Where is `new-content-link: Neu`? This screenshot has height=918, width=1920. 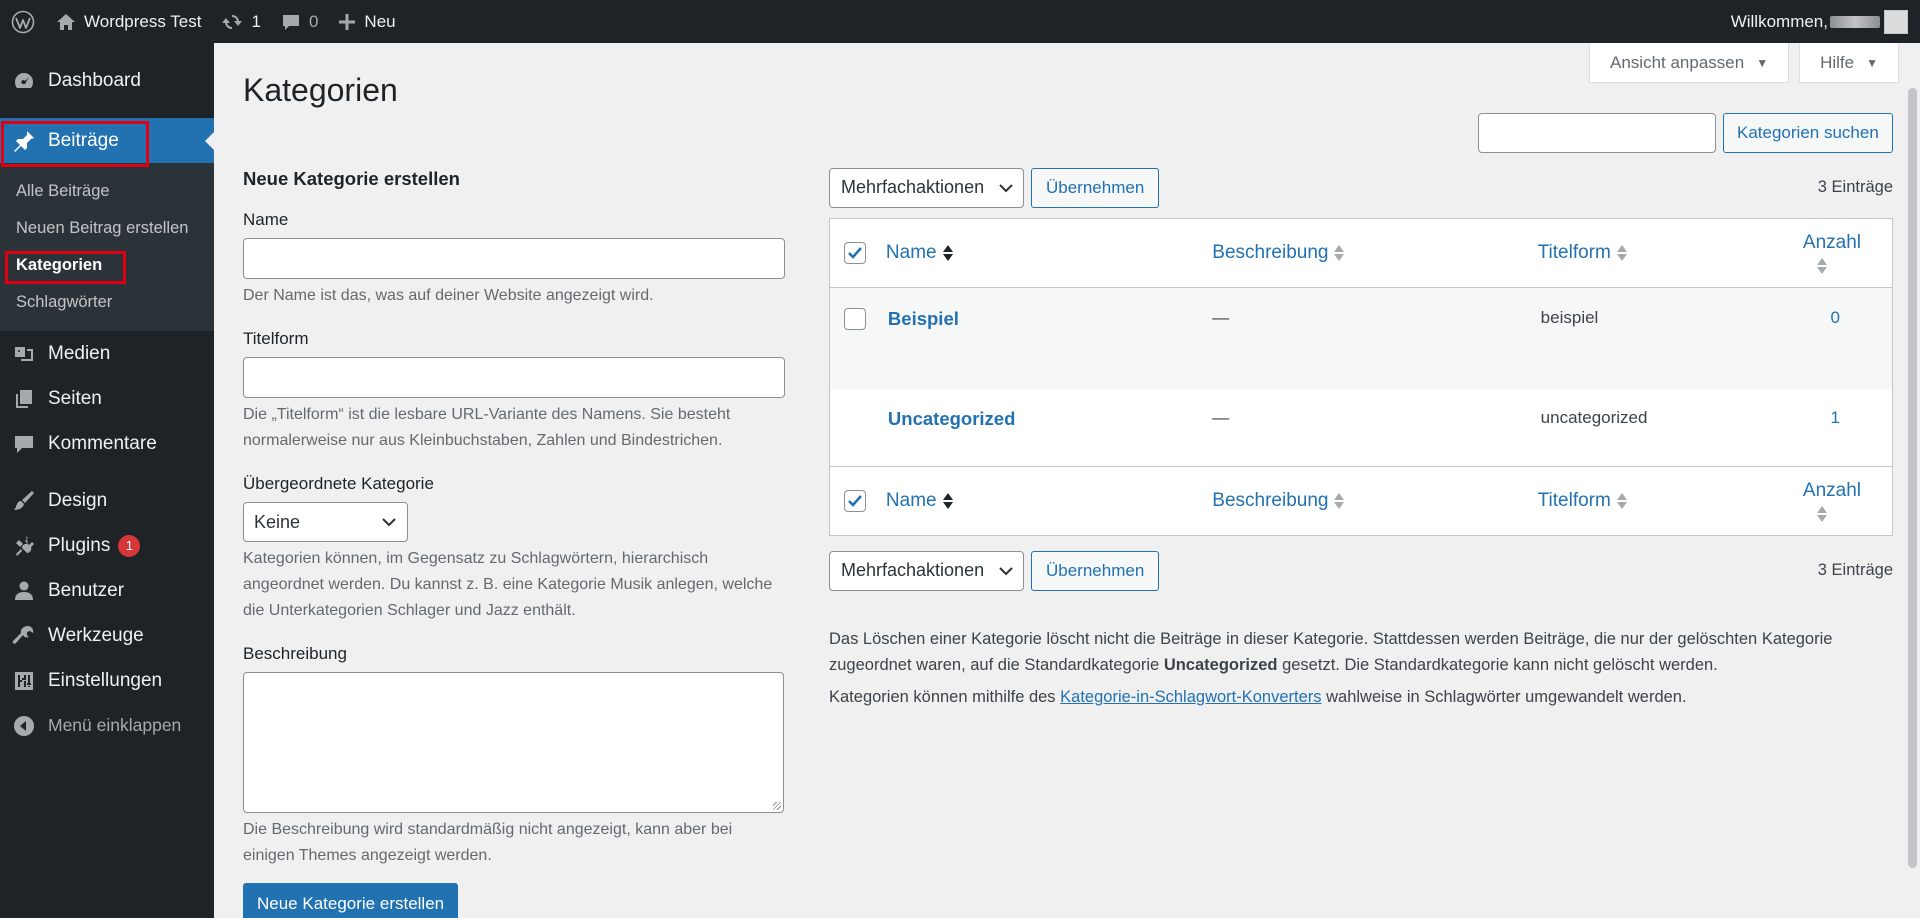 new-content-link: Neu is located at coordinates (366, 21).